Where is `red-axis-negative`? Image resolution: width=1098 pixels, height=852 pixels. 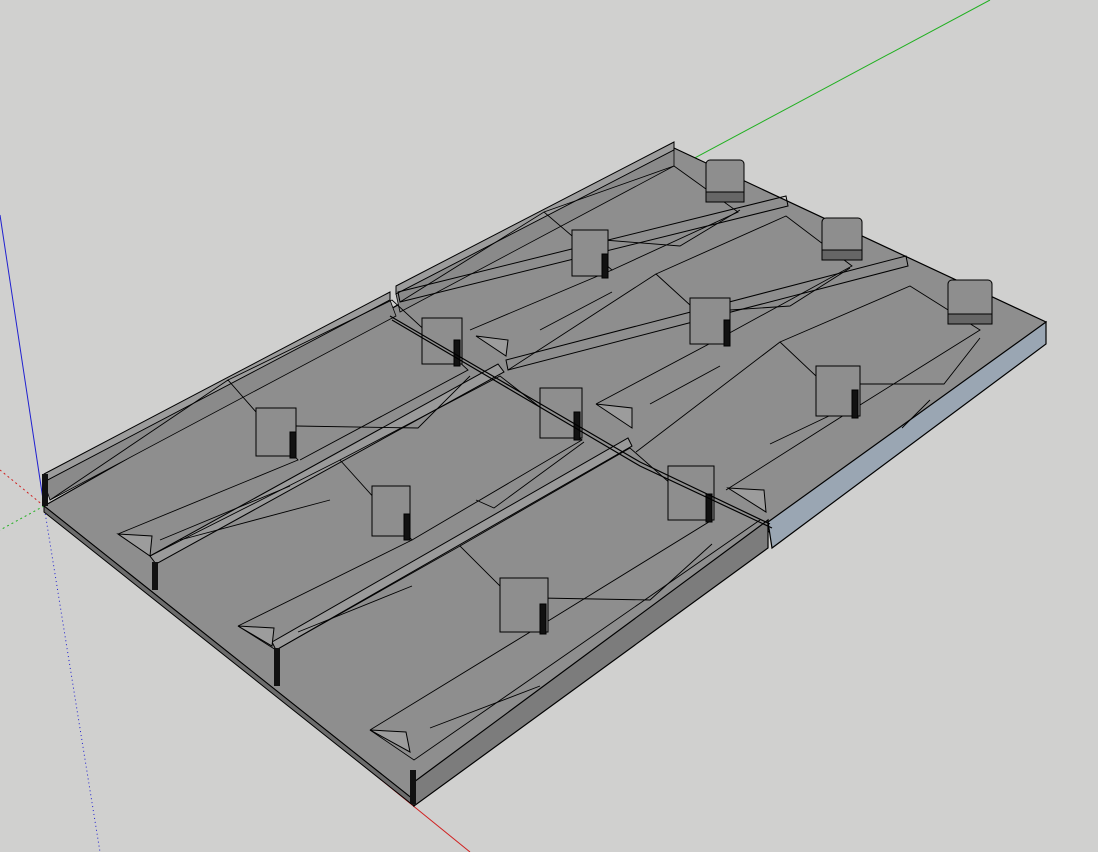
red-axis-negative is located at coordinates (22, 488).